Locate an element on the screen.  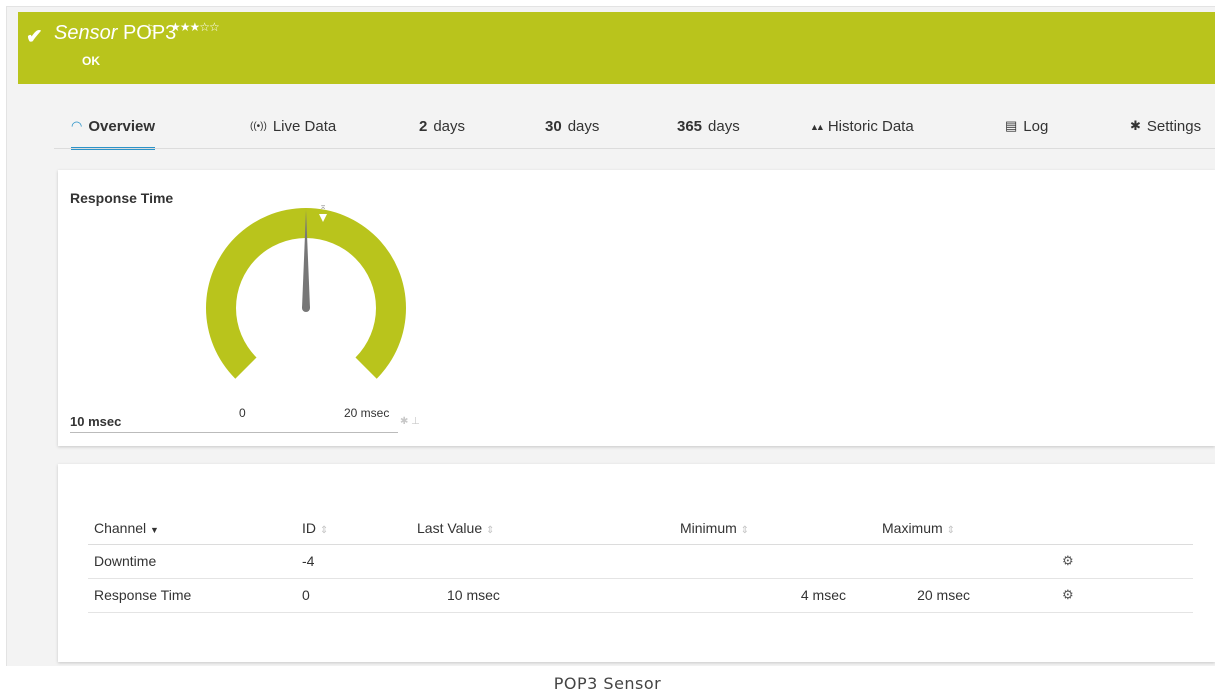
tab-365-days: 365 days is located at coordinates (708, 134).